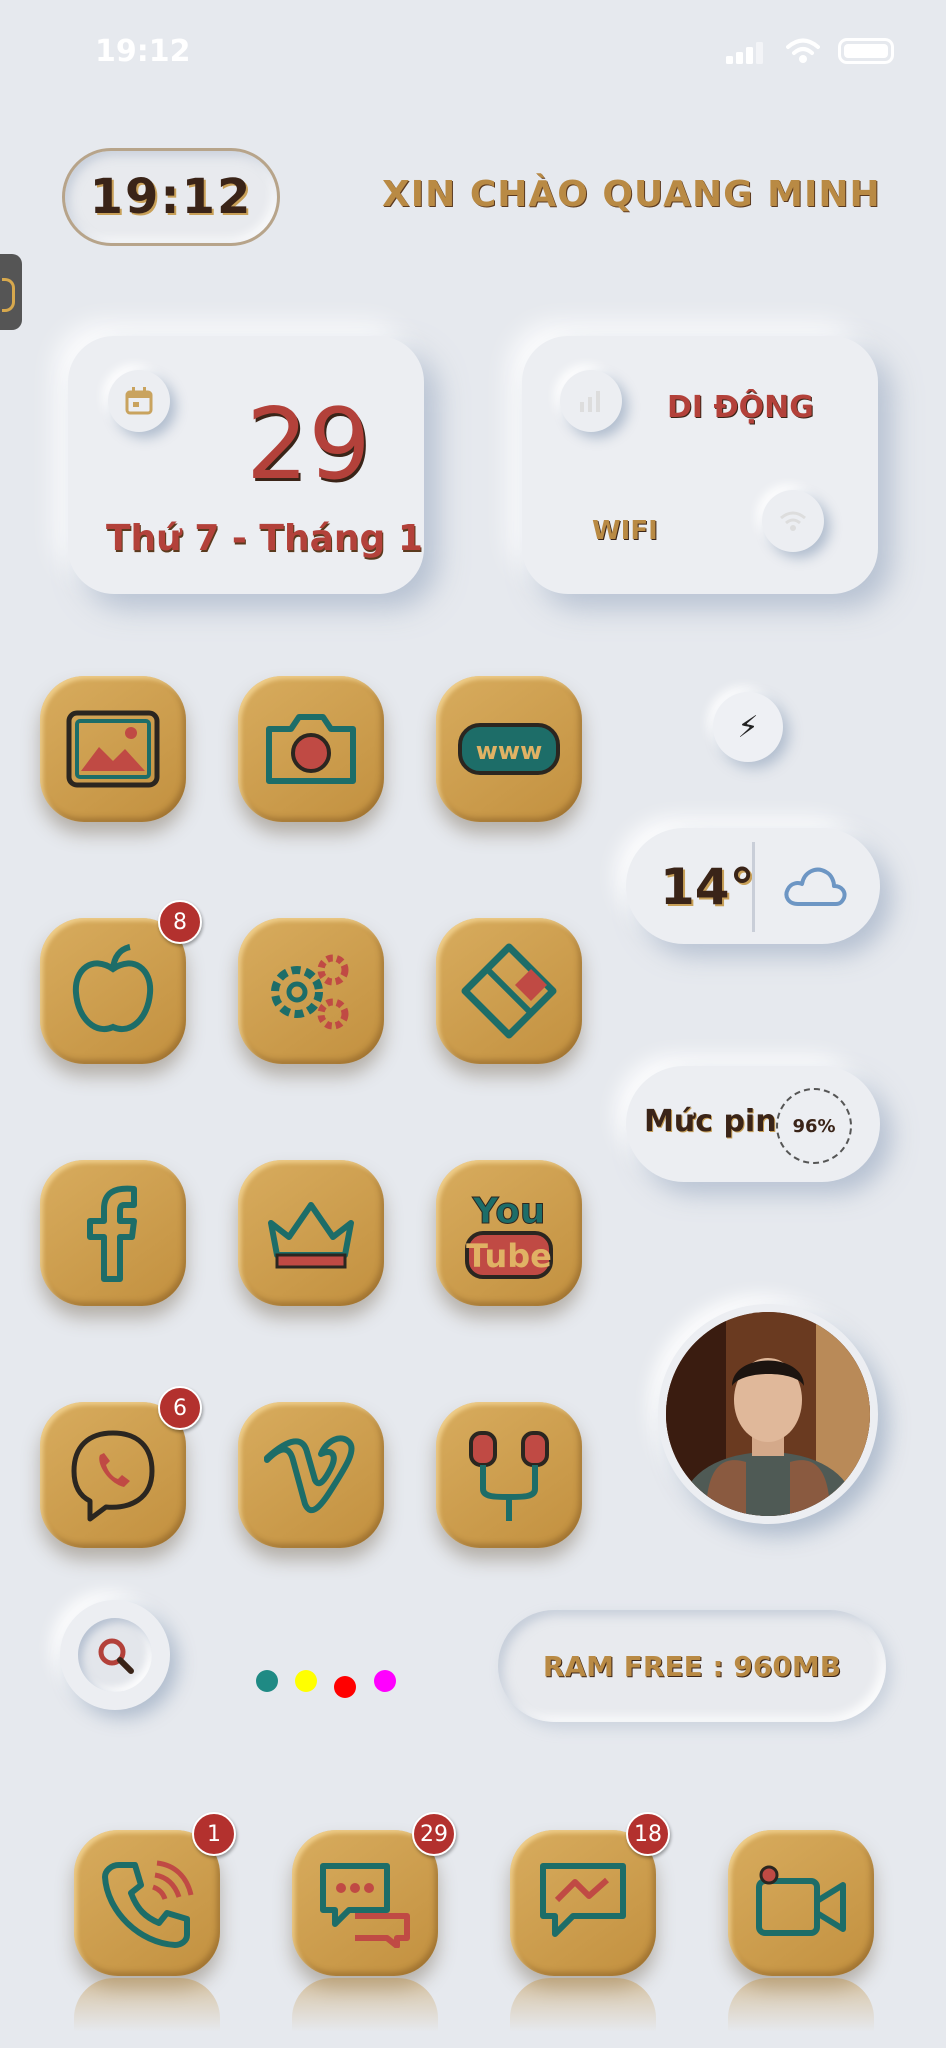 The width and height of the screenshot is (946, 2048). I want to click on app-settings, so click(311, 991).